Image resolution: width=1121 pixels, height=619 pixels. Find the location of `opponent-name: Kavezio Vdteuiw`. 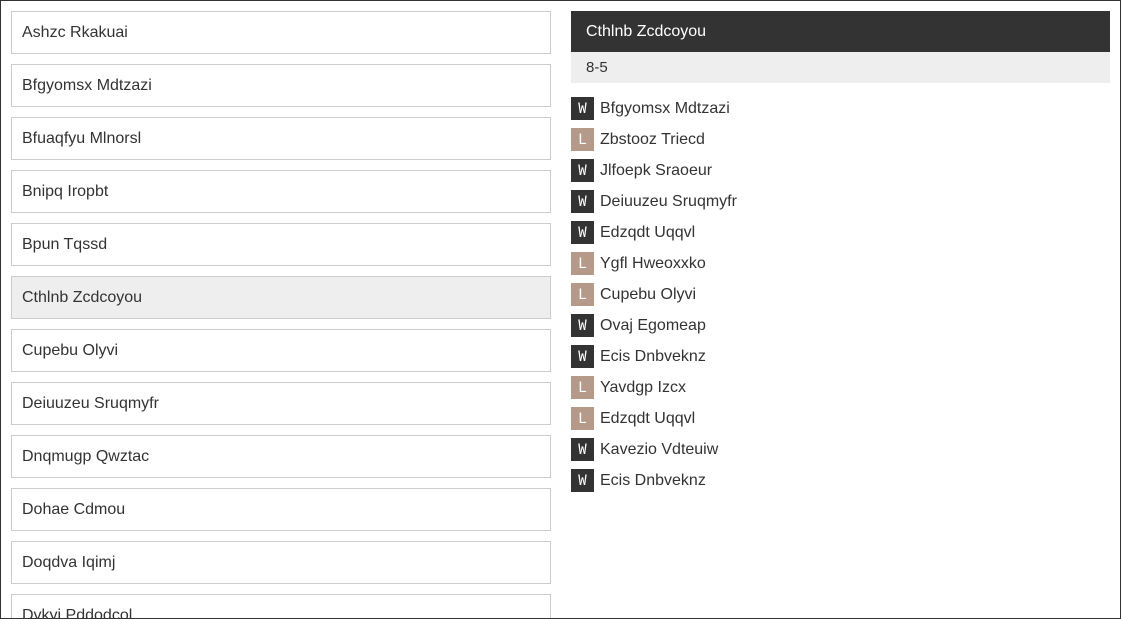

opponent-name: Kavezio Vdteuiw is located at coordinates (659, 449).